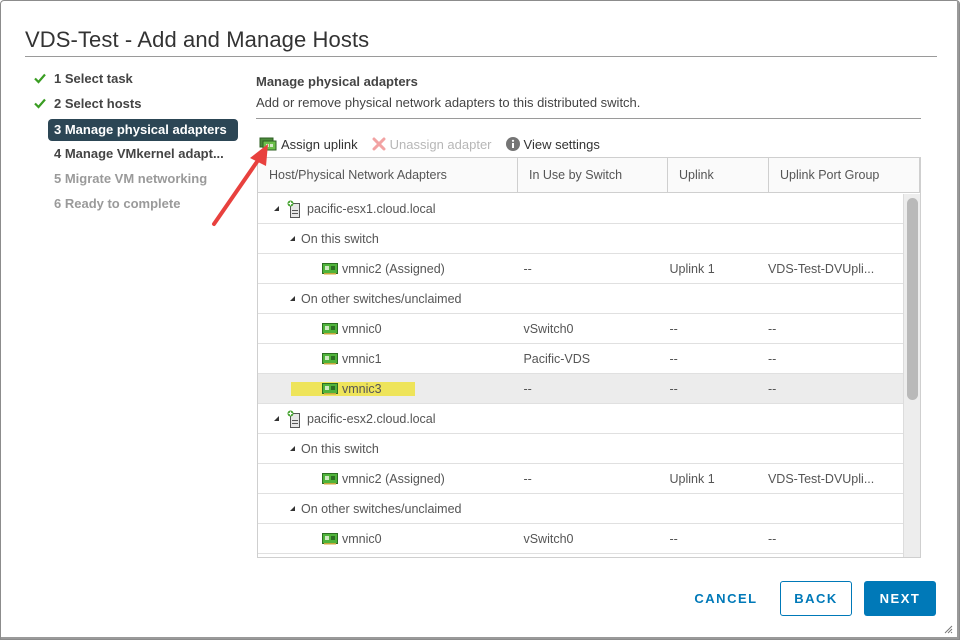 Image resolution: width=960 pixels, height=640 pixels. I want to click on view-settings-button: View settings, so click(552, 144).